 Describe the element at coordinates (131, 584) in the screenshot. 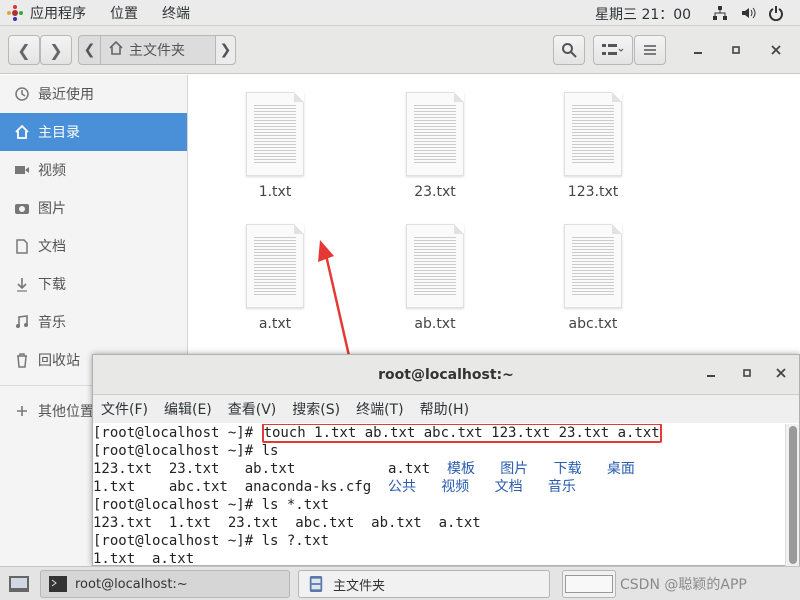

I see `task-label: root@localhost:~` at that location.